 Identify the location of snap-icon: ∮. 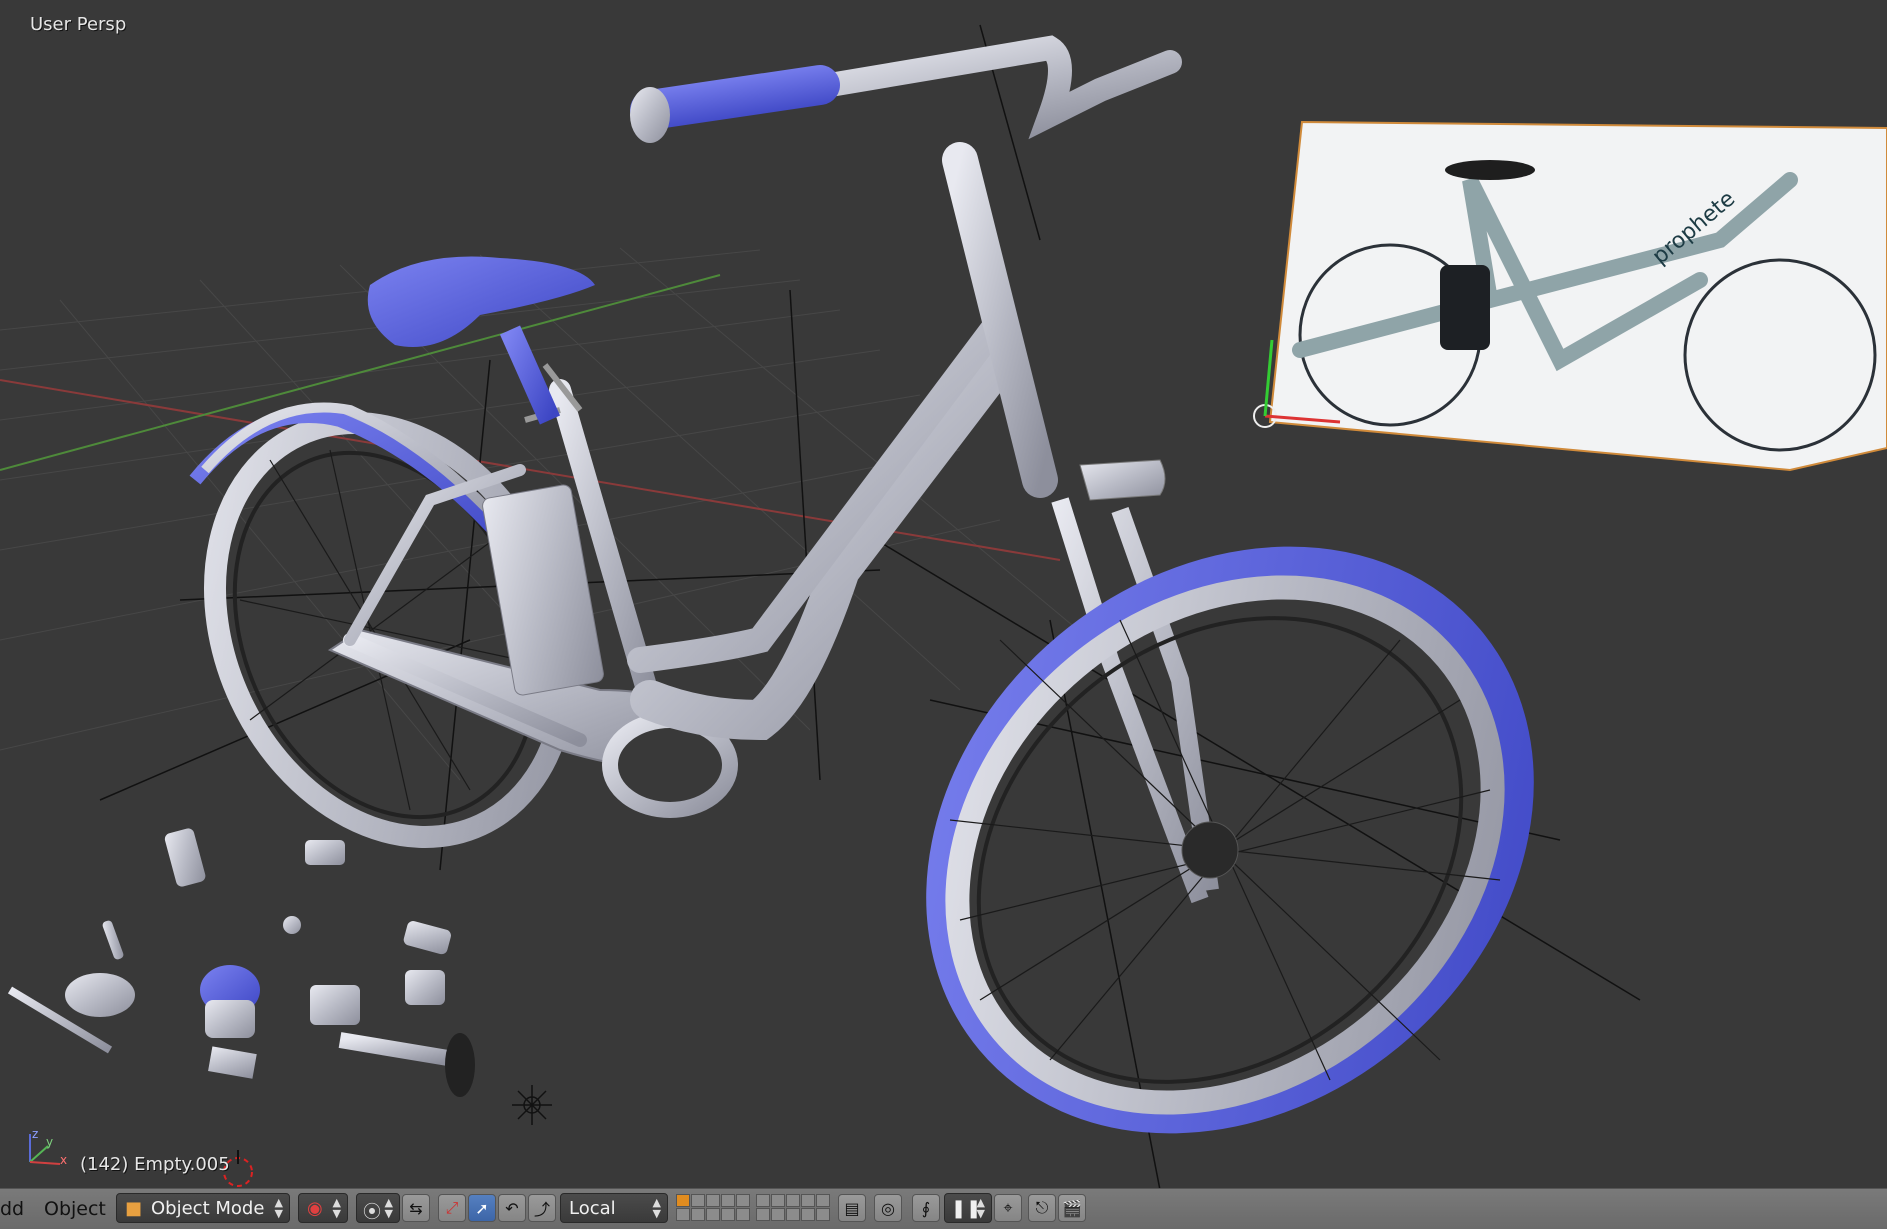
(926, 1208).